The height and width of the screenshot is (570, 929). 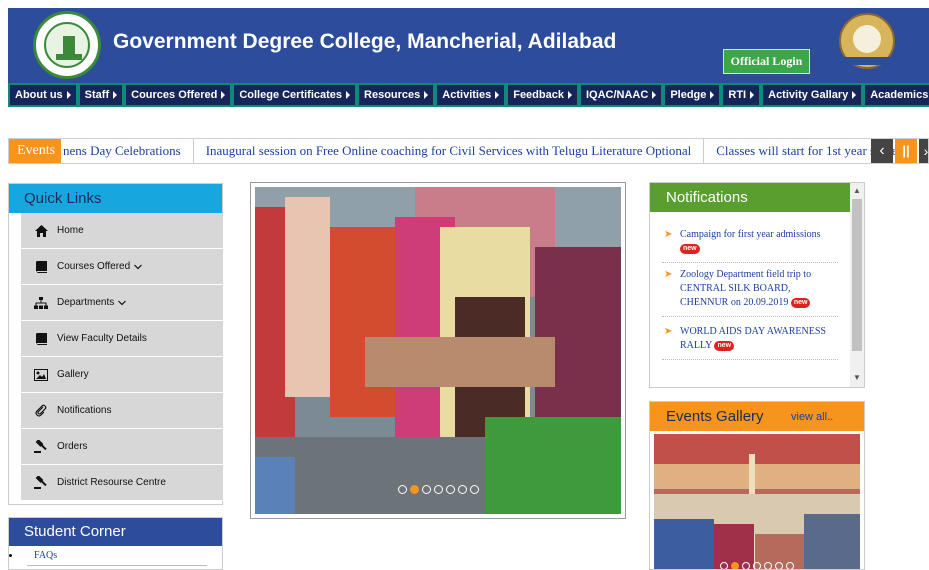 What do you see at coordinates (45, 555) in the screenshot?
I see `student-corner-item-label: FAQs` at bounding box center [45, 555].